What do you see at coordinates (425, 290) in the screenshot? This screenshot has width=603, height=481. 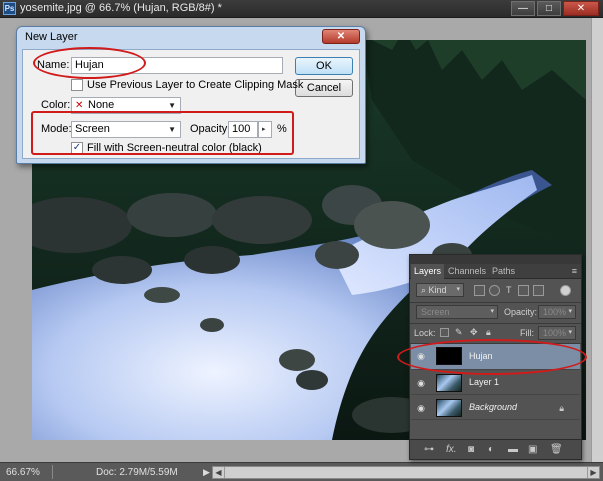 I see `filter-search-icon: ⌕` at bounding box center [425, 290].